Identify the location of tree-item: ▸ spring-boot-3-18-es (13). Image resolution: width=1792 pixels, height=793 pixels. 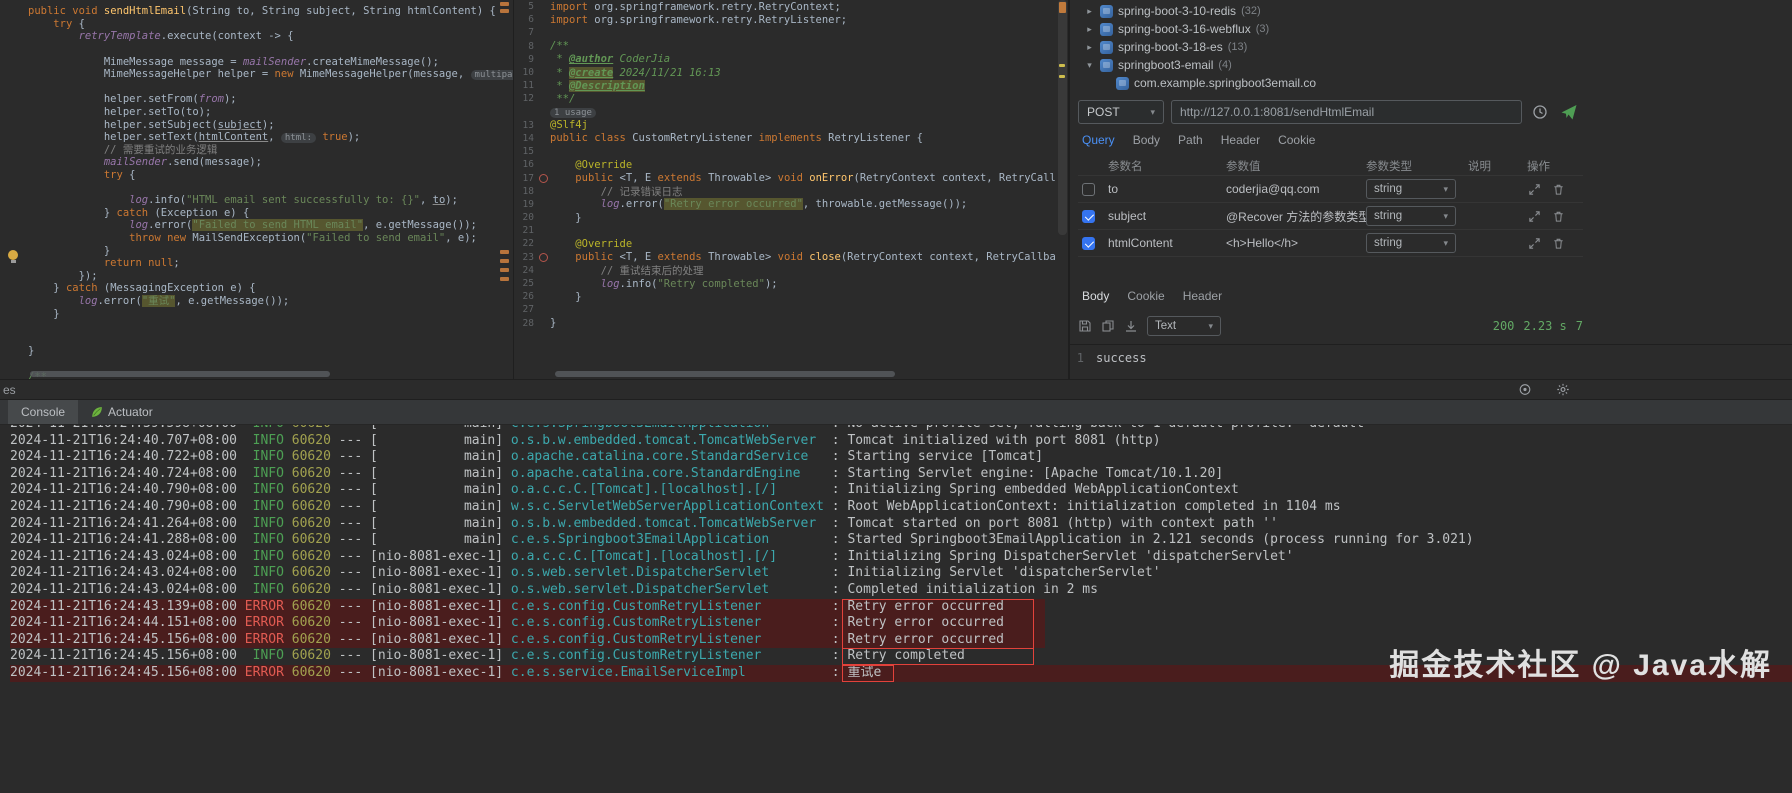
(1336, 47).